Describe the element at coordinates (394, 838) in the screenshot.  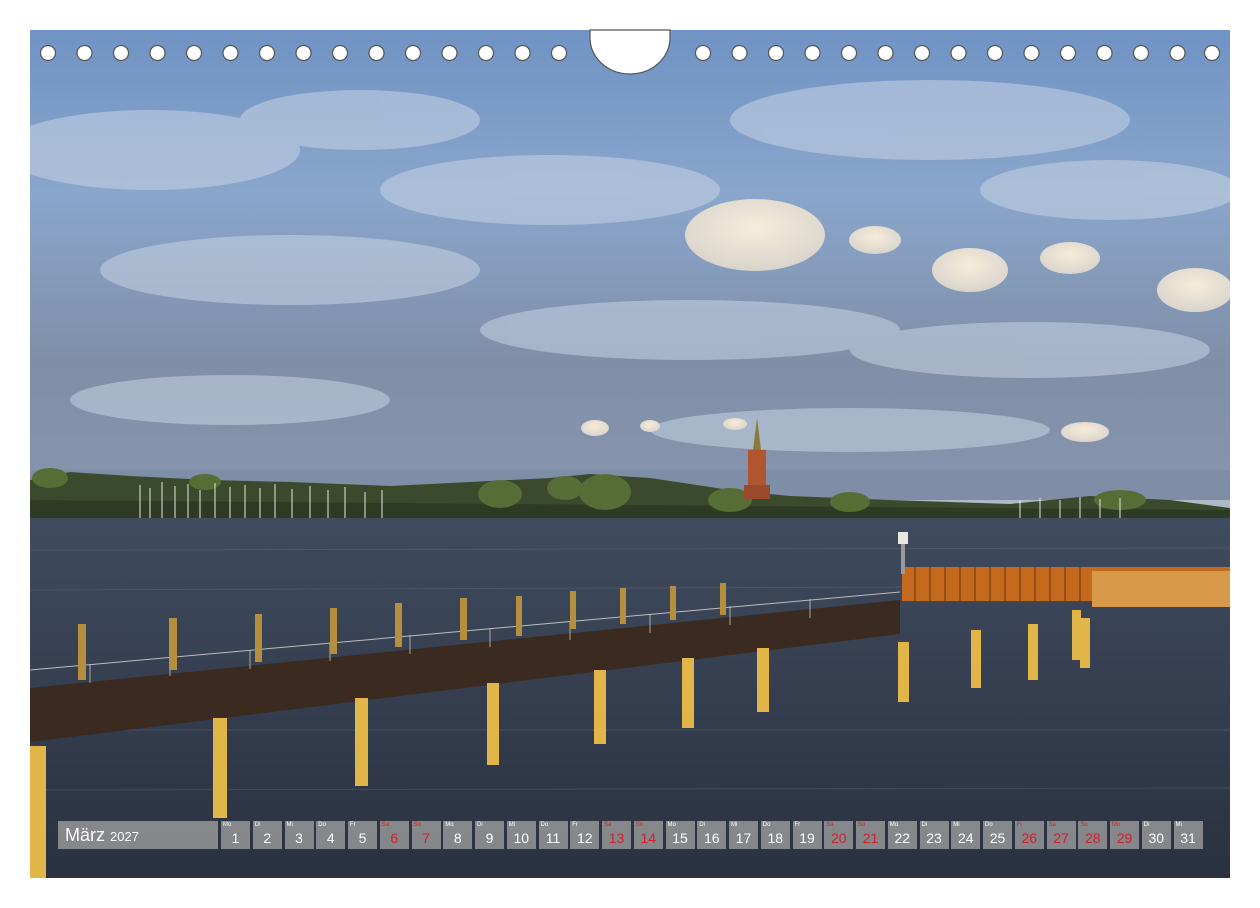
I see `day-number: 6` at that location.